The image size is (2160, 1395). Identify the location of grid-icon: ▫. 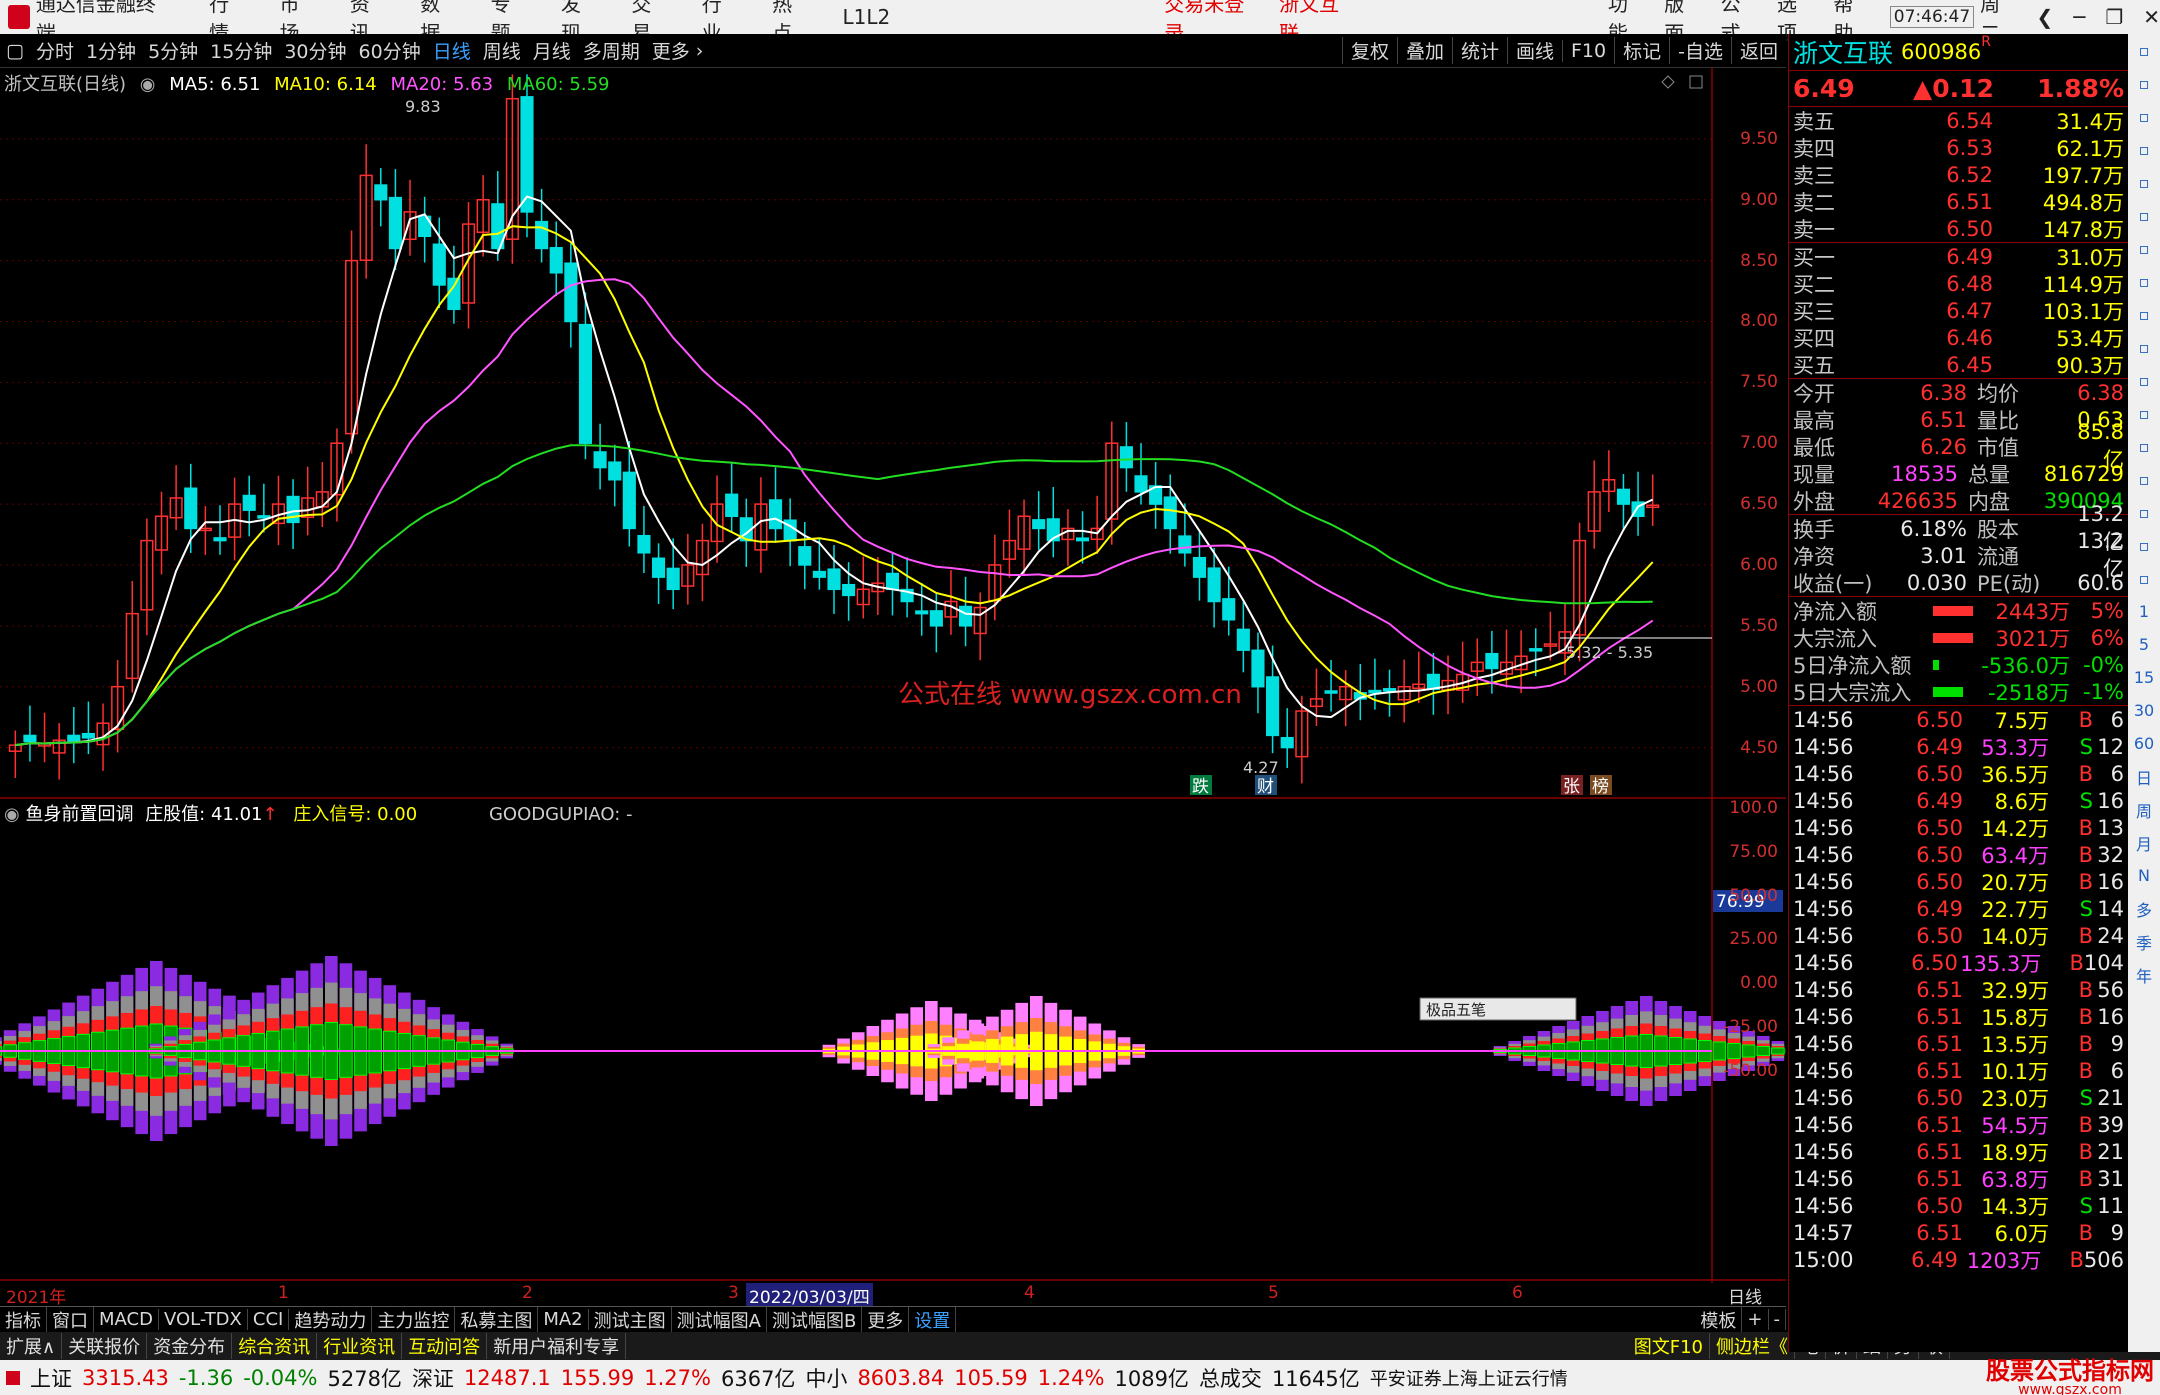
(2144, 182).